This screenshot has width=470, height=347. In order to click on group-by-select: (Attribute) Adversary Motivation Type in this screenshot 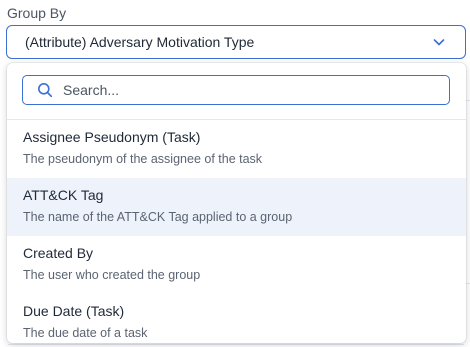, I will do `click(236, 42)`.